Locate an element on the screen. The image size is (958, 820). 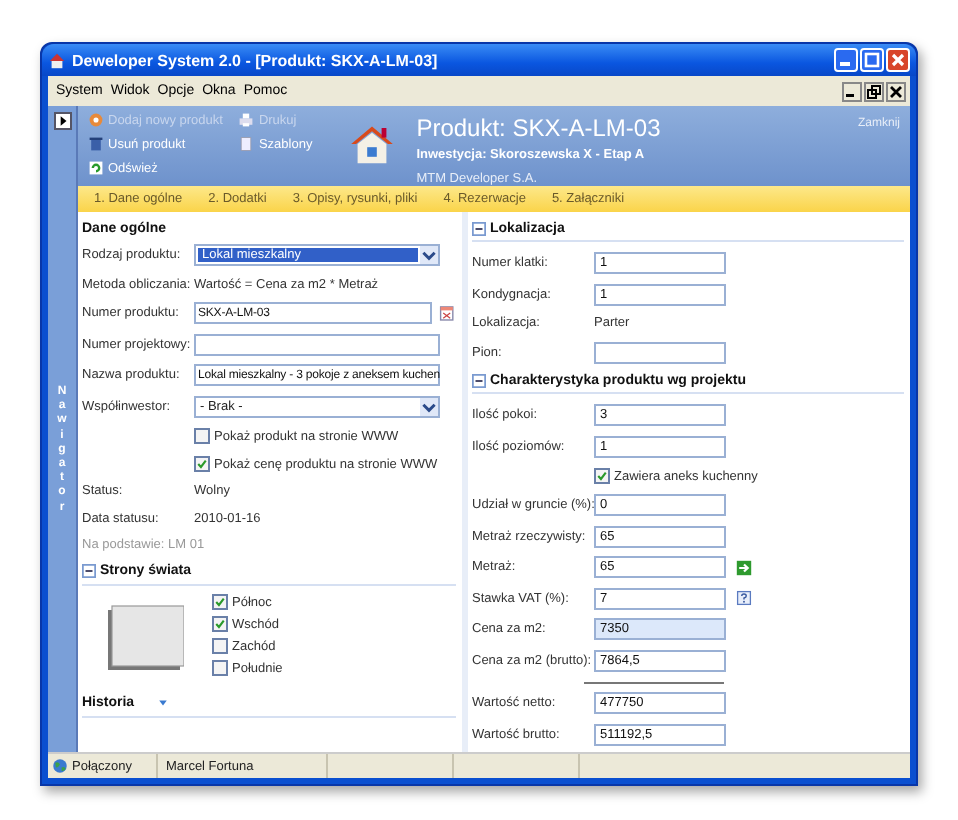
restore-button is located at coordinates (874, 91).